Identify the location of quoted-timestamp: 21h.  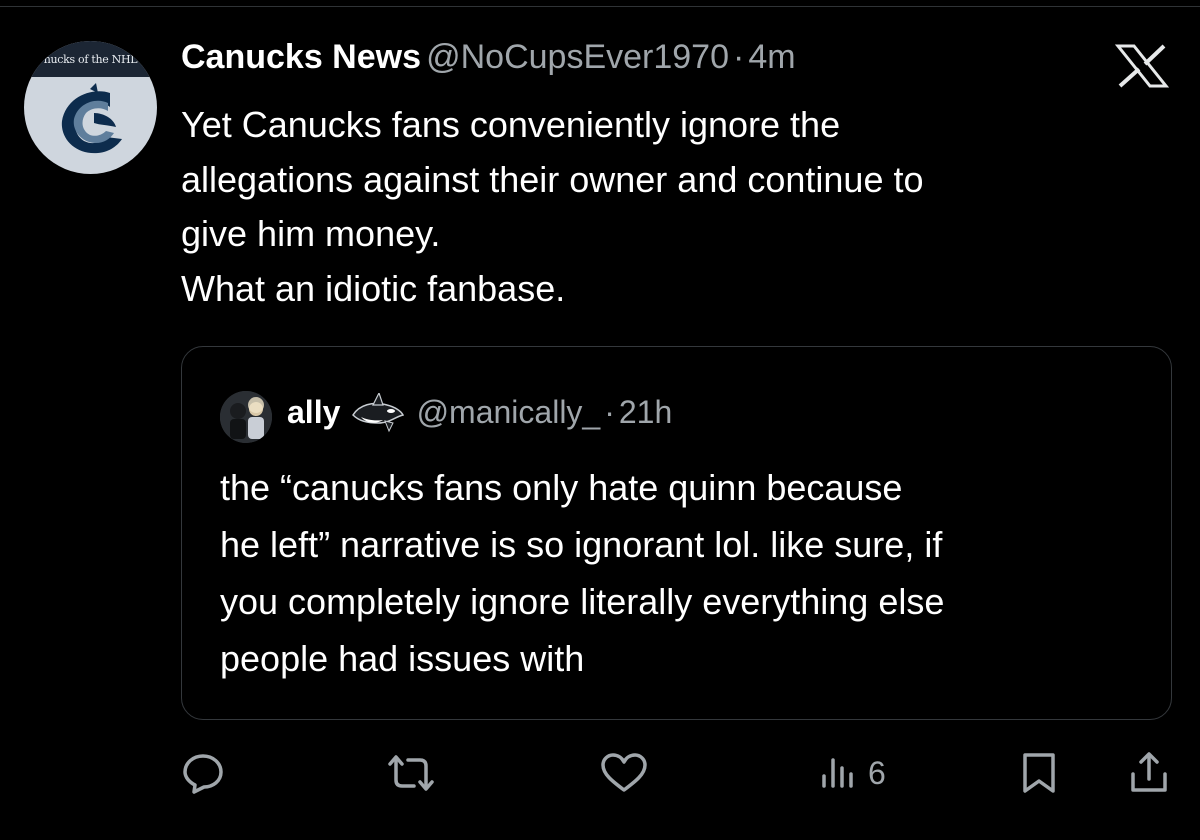
(645, 412).